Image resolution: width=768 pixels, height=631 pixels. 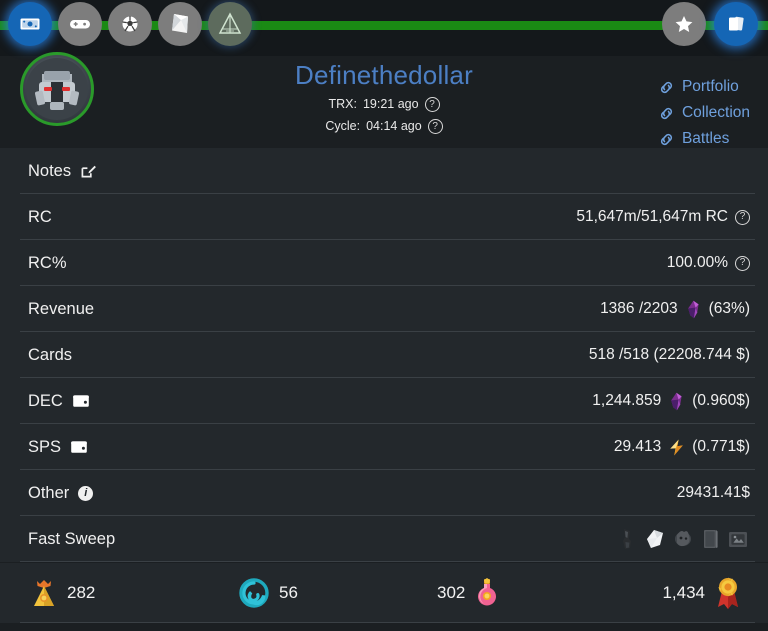 I want to click on stat-potion: 302, so click(x=468, y=593).